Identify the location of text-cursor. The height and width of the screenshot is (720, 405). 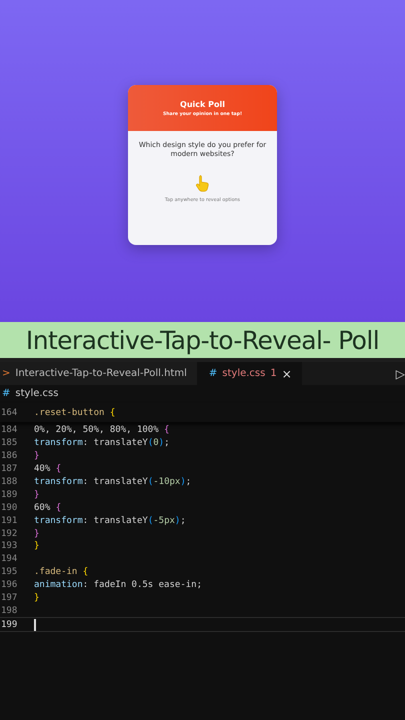
(35, 624).